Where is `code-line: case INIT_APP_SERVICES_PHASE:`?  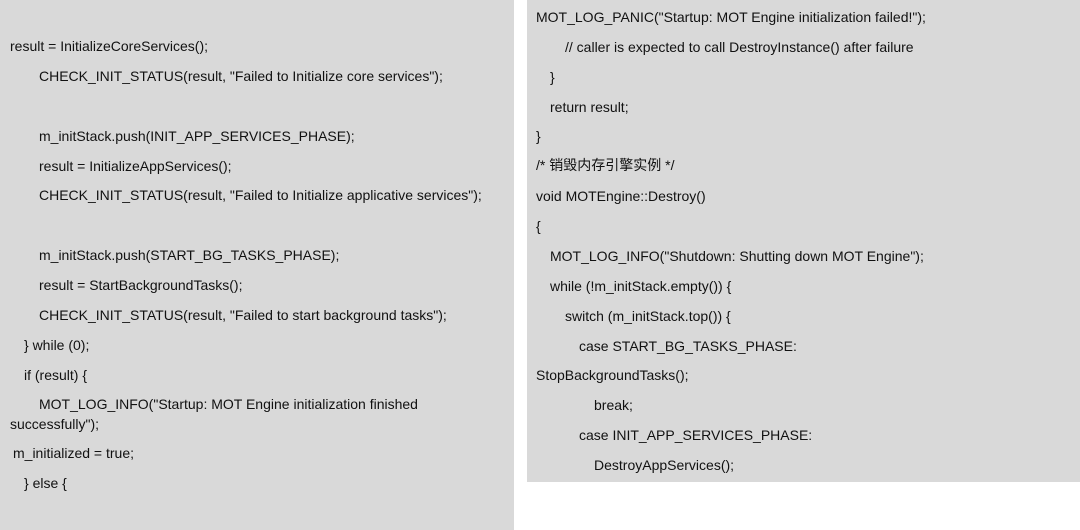
code-line: case INIT_APP_SERVICES_PHASE: is located at coordinates (696, 435).